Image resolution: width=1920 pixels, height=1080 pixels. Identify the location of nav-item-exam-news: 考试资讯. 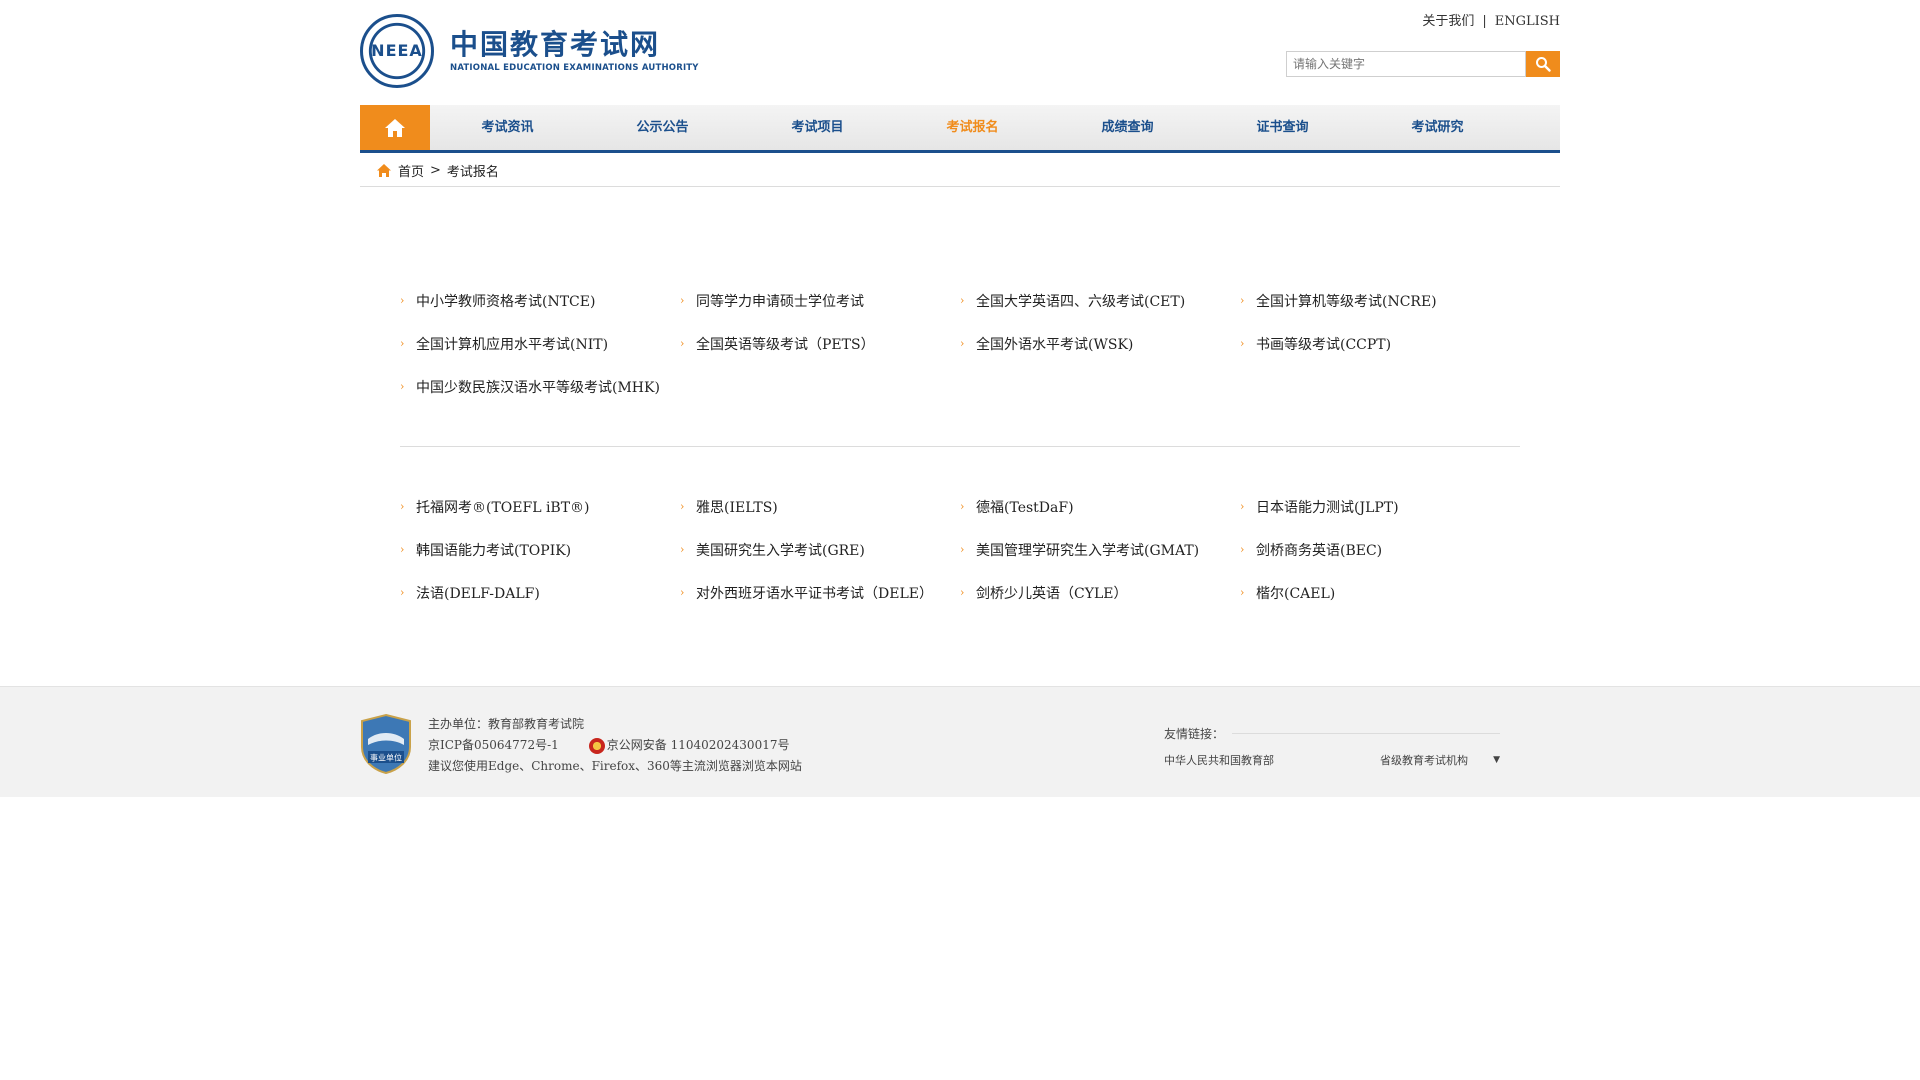
(507, 127).